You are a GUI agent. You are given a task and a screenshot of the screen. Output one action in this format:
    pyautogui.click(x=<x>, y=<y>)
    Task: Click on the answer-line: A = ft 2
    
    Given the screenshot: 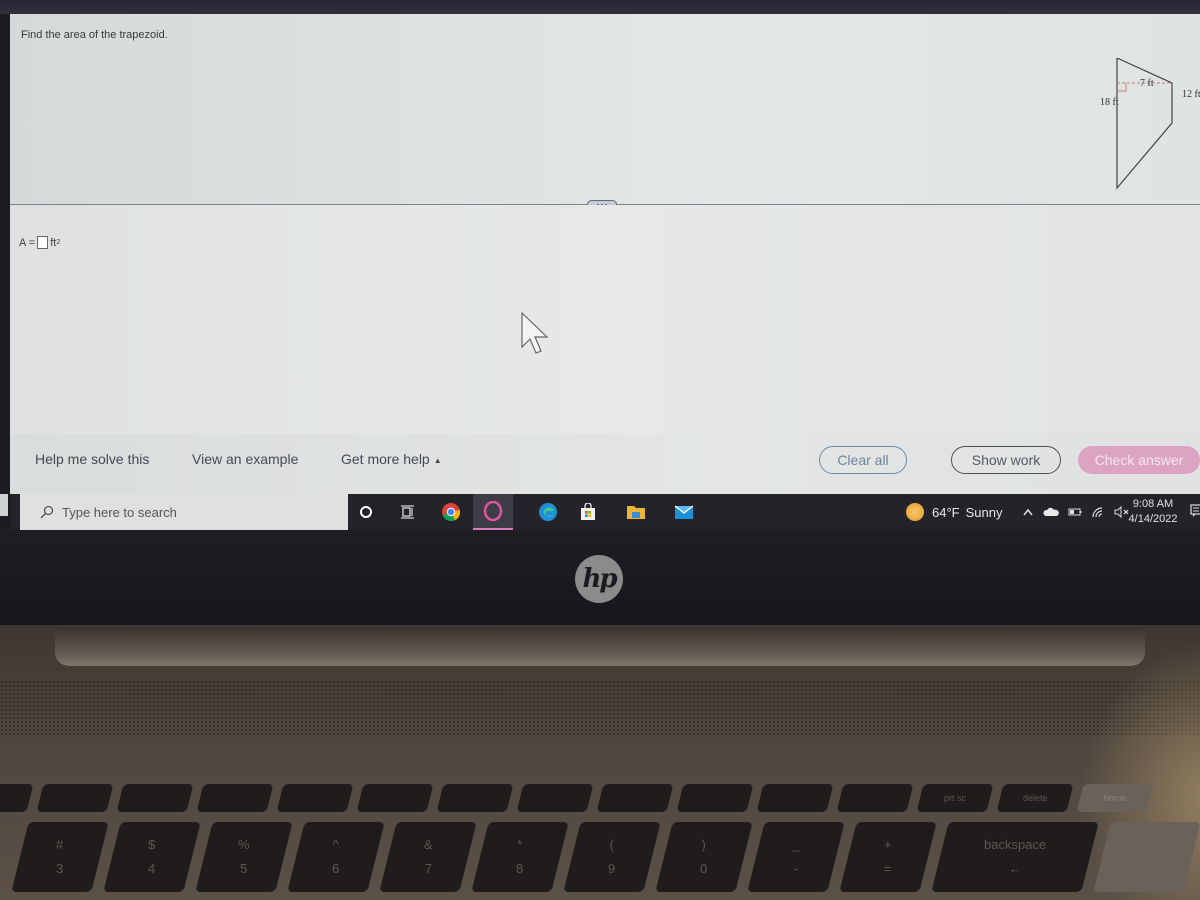 What is the action you would take?
    pyautogui.click(x=39, y=242)
    